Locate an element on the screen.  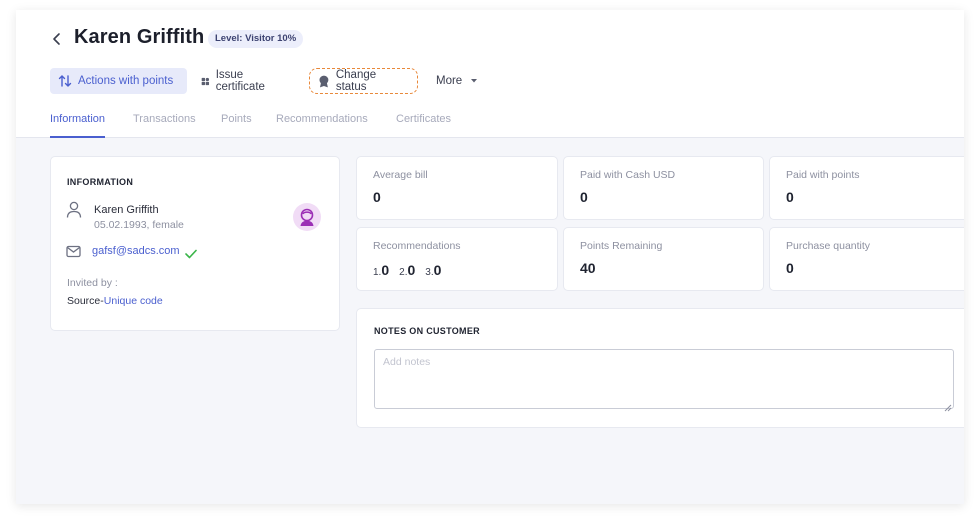
mail-icon is located at coordinates (73, 254).